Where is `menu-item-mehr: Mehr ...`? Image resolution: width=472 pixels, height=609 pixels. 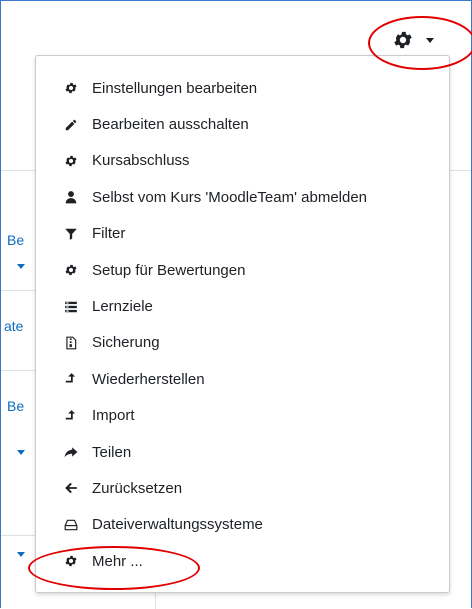
menu-item-mehr: Mehr ... is located at coordinates (242, 561).